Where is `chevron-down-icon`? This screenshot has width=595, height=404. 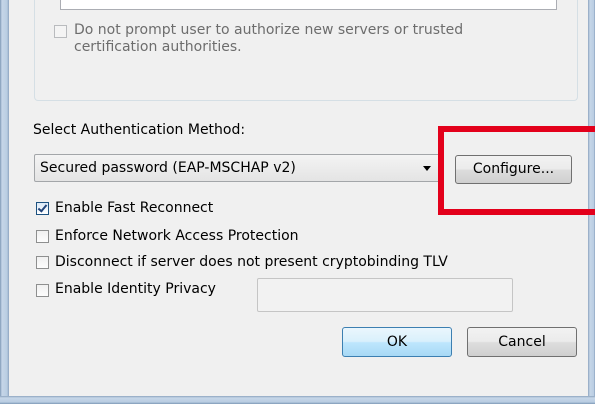 chevron-down-icon is located at coordinates (427, 168).